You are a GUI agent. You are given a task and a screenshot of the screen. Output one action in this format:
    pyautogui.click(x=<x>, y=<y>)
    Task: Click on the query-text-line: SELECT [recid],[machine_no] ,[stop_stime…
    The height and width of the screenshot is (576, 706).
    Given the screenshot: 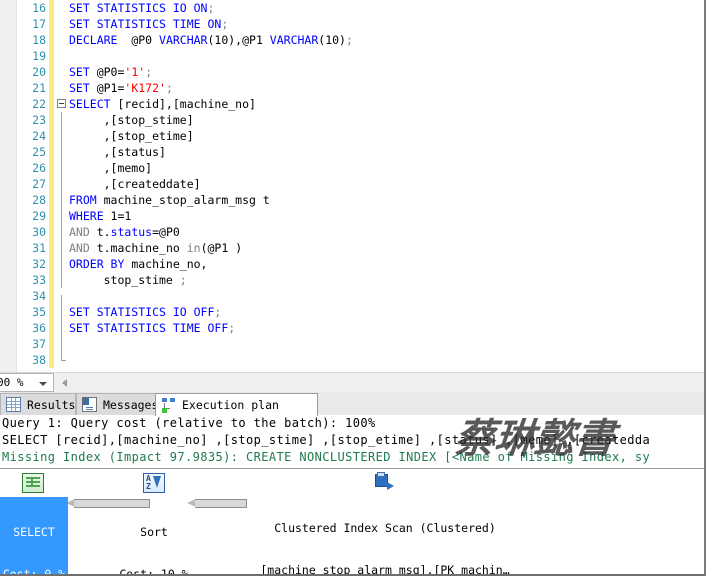 What is the action you would take?
    pyautogui.click(x=326, y=440)
    